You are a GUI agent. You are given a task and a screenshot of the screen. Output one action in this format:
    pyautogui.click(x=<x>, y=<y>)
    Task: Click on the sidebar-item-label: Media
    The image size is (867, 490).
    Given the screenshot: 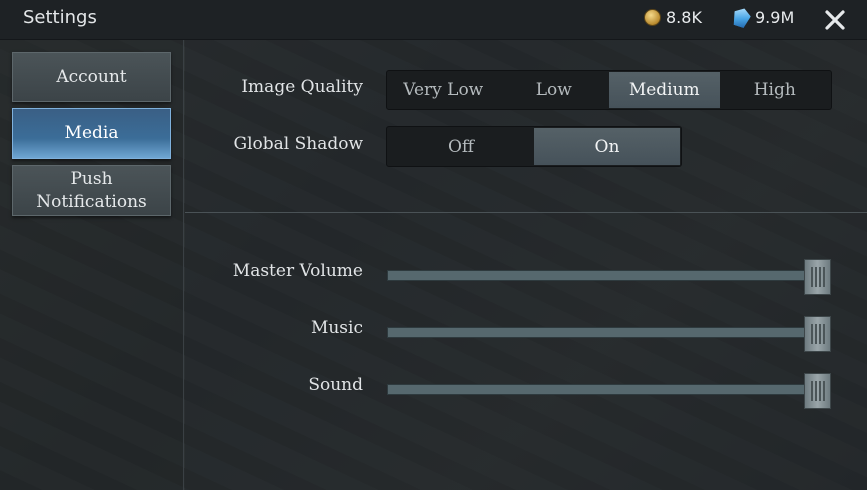 What is the action you would take?
    pyautogui.click(x=91, y=133)
    